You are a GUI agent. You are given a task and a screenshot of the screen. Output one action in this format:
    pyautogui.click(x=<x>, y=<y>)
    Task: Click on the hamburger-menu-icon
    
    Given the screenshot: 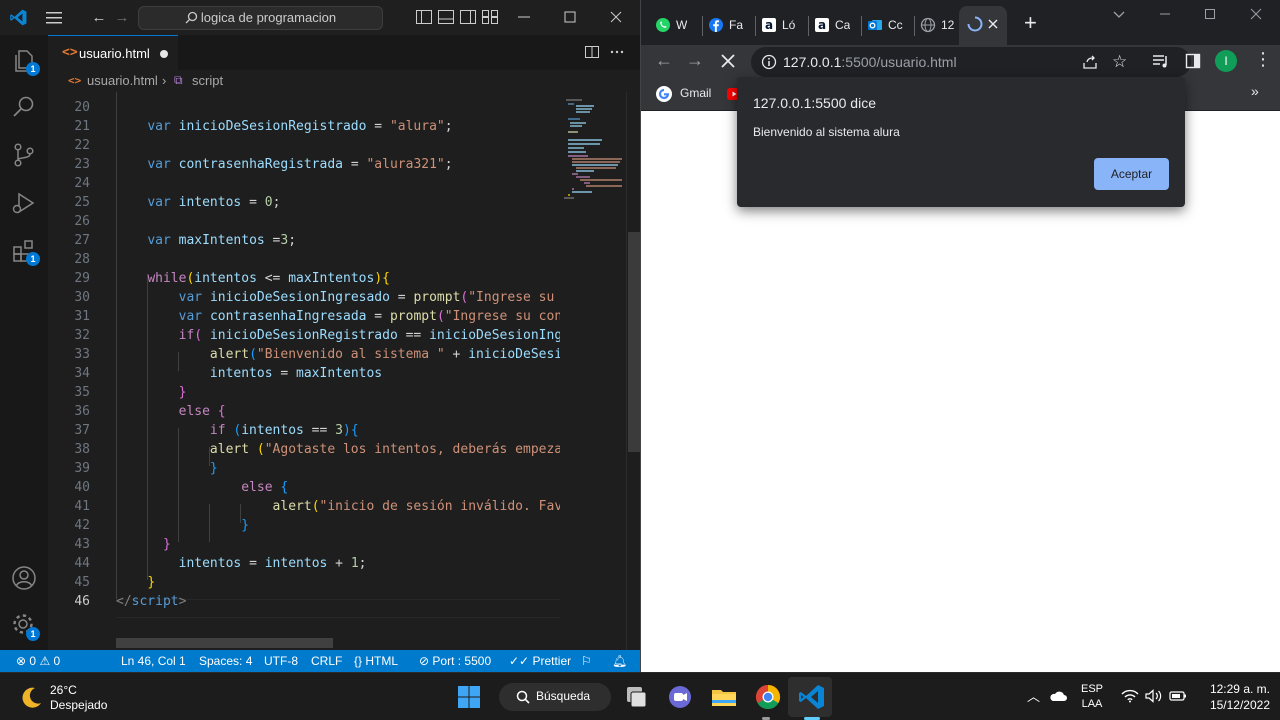 What is the action you would take?
    pyautogui.click(x=54, y=18)
    